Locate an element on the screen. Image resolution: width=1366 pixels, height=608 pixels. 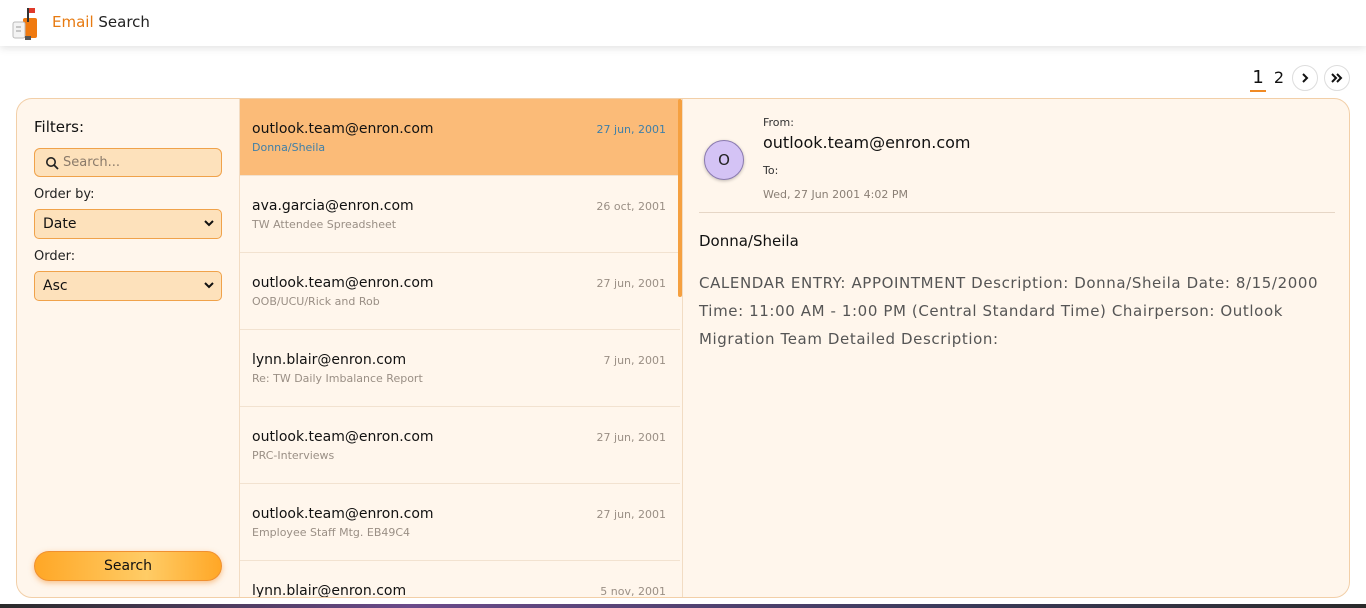
email-subject: TW Attendee Spreadsheet is located at coordinates (324, 224).